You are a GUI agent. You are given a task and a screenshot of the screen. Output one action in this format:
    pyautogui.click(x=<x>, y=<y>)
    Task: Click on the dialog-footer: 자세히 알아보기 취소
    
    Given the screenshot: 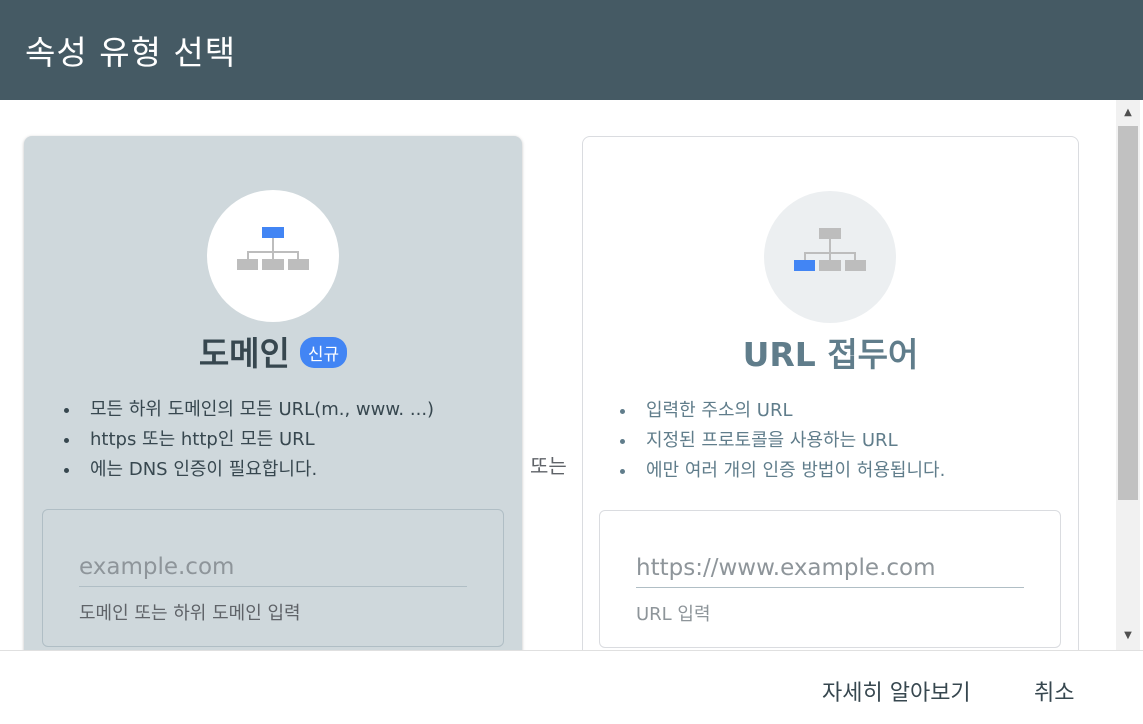 What is the action you would take?
    pyautogui.click(x=571, y=687)
    